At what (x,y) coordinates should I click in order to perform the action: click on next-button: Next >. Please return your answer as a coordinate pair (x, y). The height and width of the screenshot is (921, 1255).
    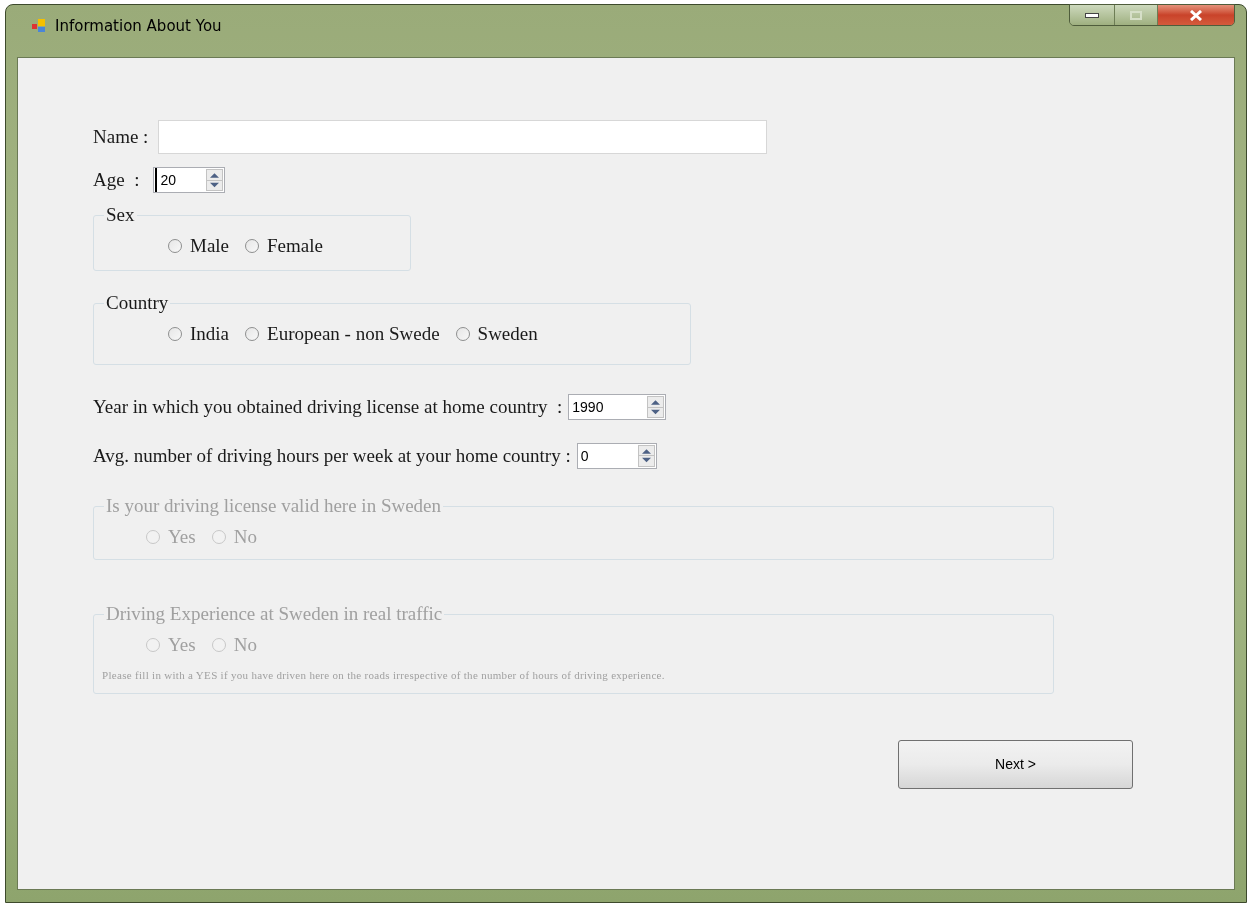
    Looking at the image, I should click on (1015, 764).